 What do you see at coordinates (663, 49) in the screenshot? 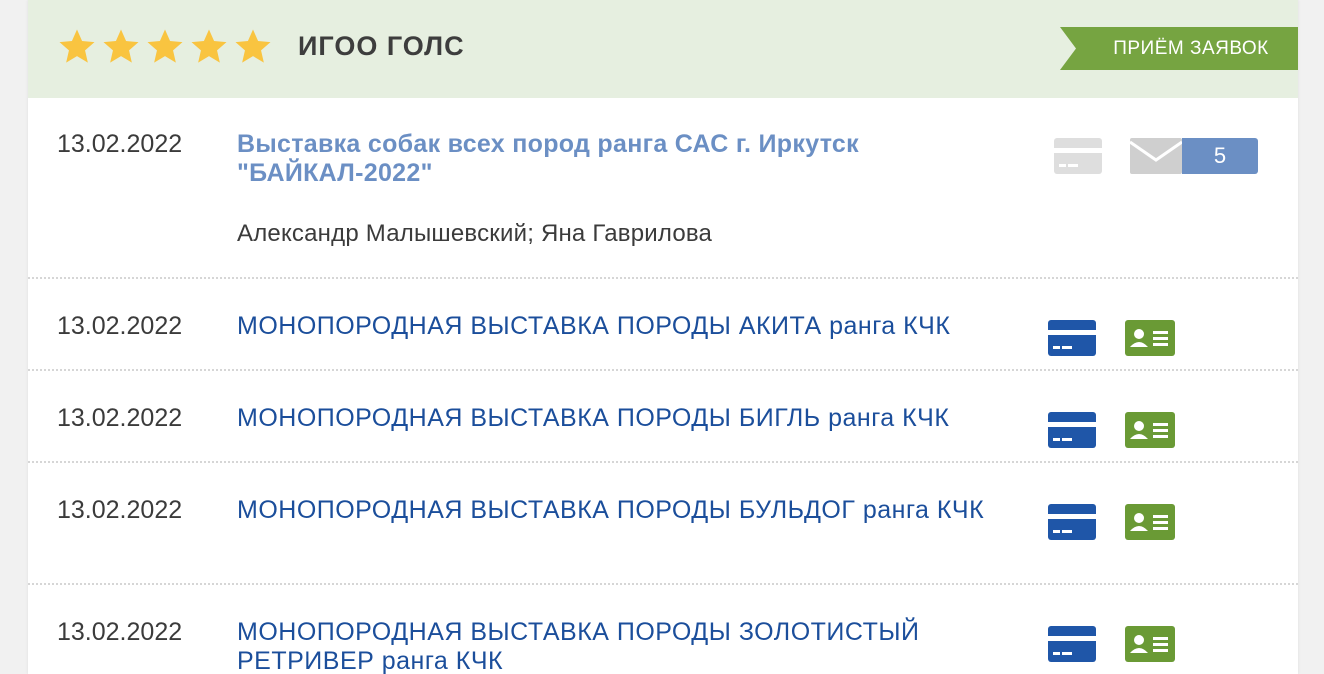
I see `organization-header: ИГОО ГОЛС ПРИЁМ ЗАЯВОК` at bounding box center [663, 49].